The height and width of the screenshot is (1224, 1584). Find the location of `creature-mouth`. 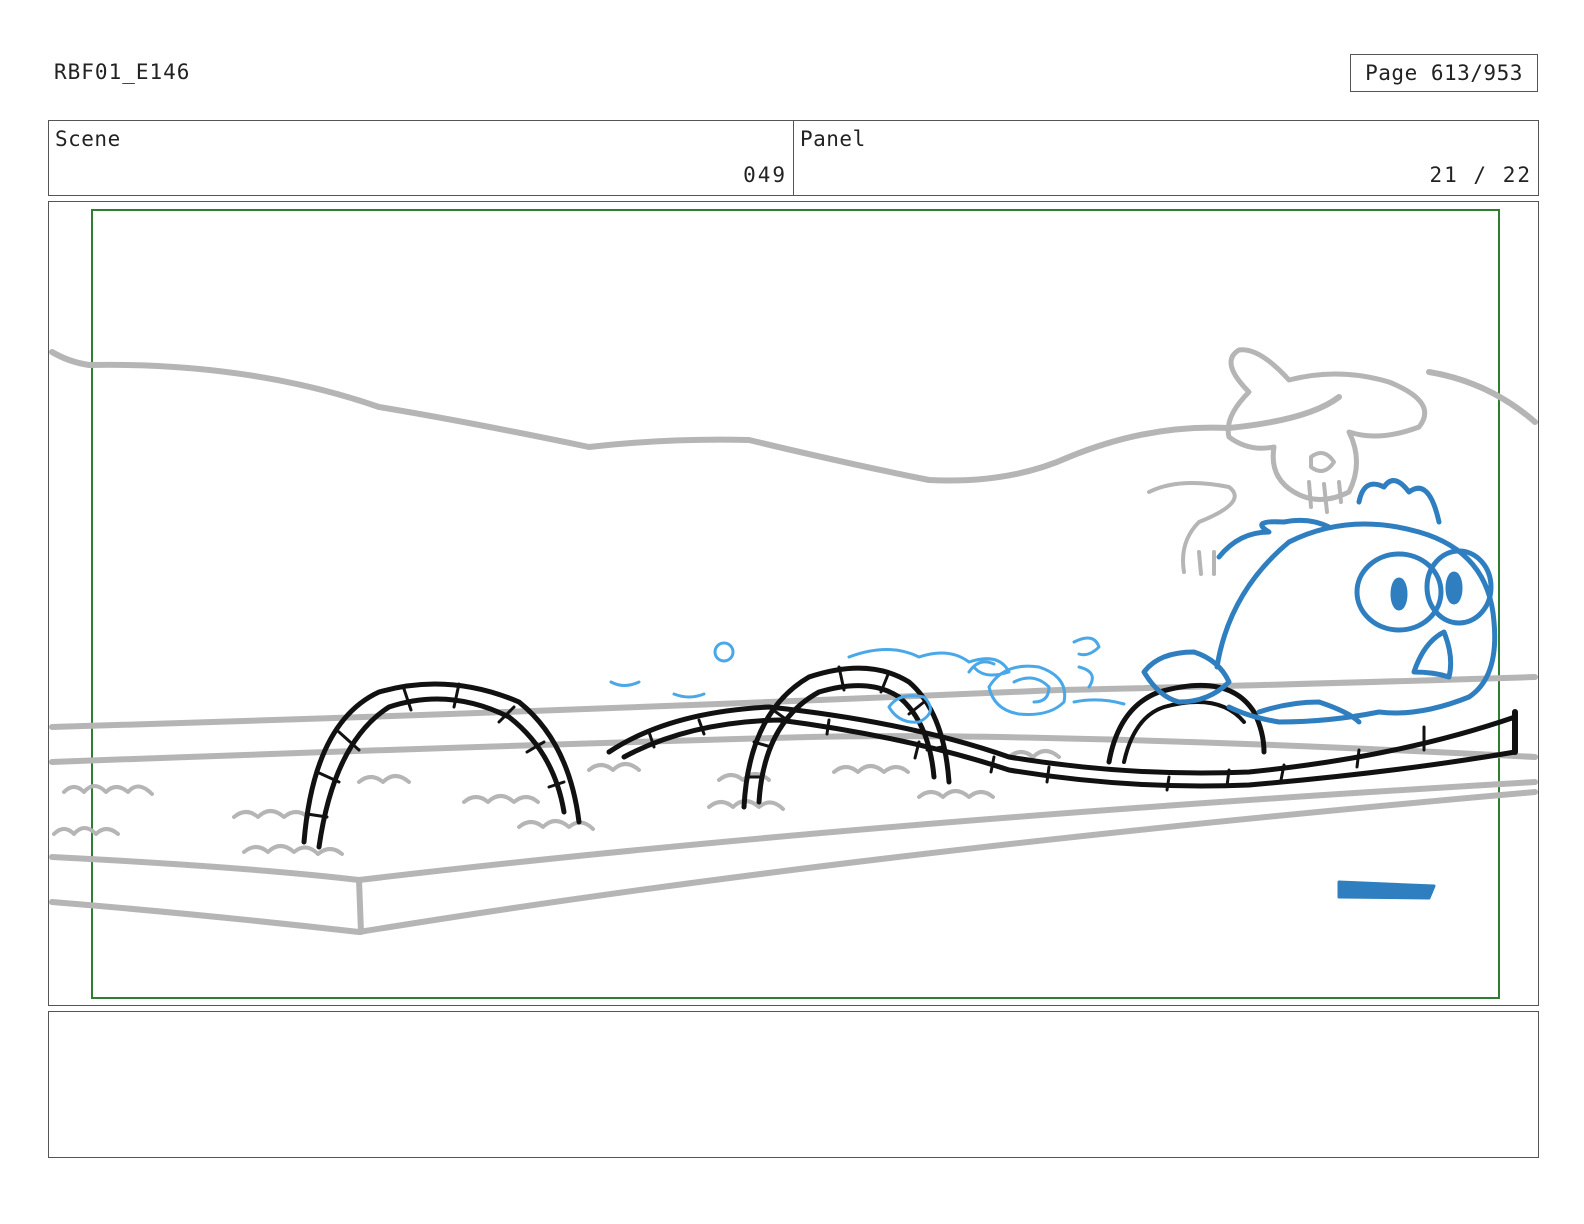

creature-mouth is located at coordinates (1432, 654).